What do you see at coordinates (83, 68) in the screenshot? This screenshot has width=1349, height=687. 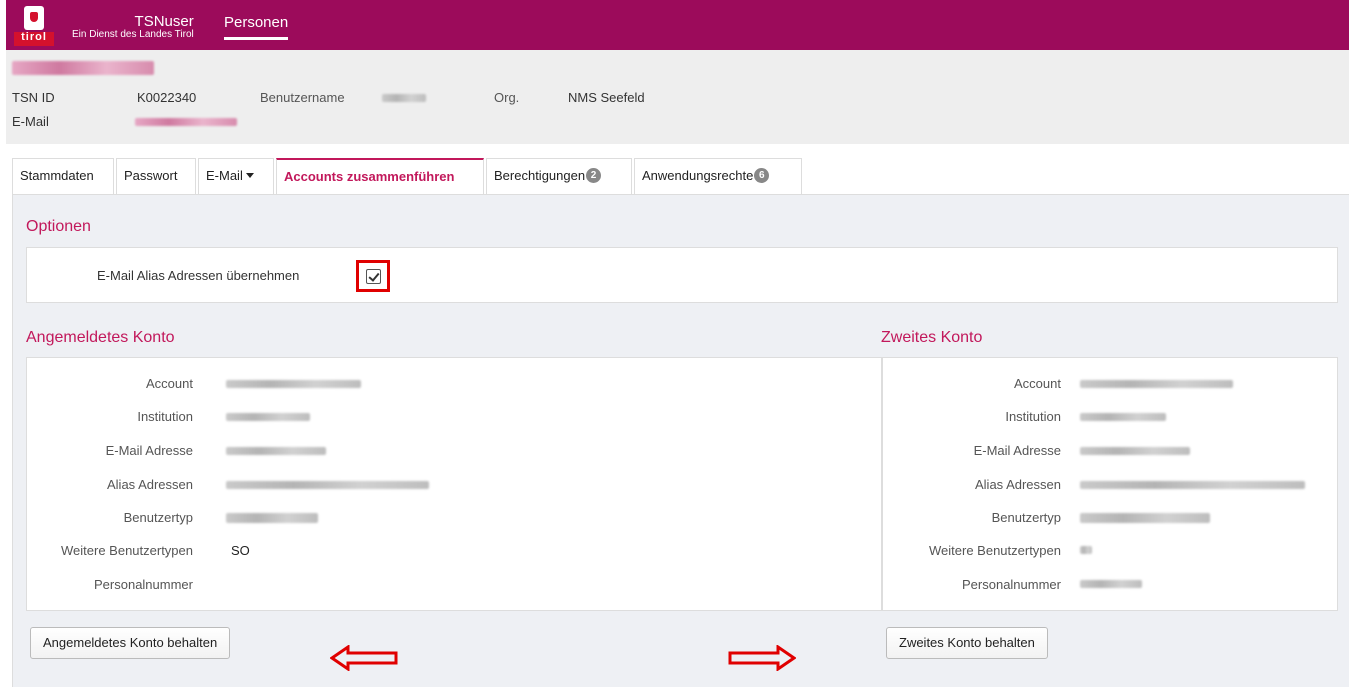 I see `user-fullname-redacted` at bounding box center [83, 68].